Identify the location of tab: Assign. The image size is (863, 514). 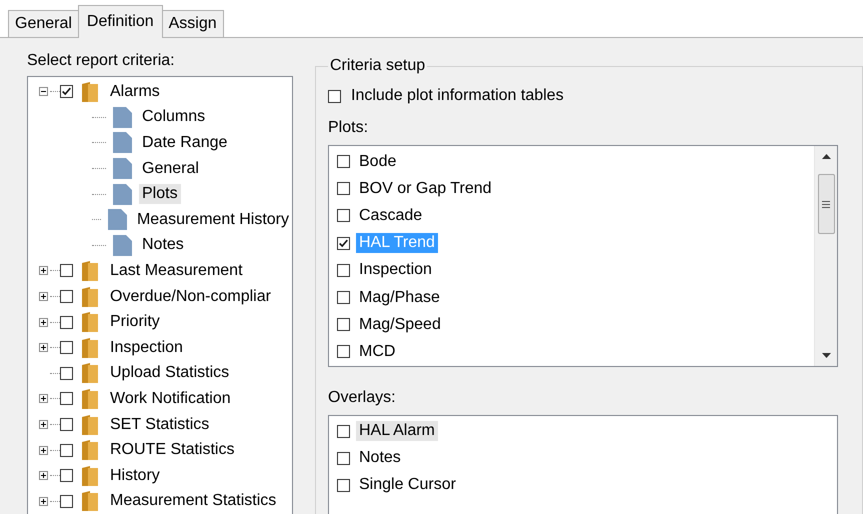
(193, 23).